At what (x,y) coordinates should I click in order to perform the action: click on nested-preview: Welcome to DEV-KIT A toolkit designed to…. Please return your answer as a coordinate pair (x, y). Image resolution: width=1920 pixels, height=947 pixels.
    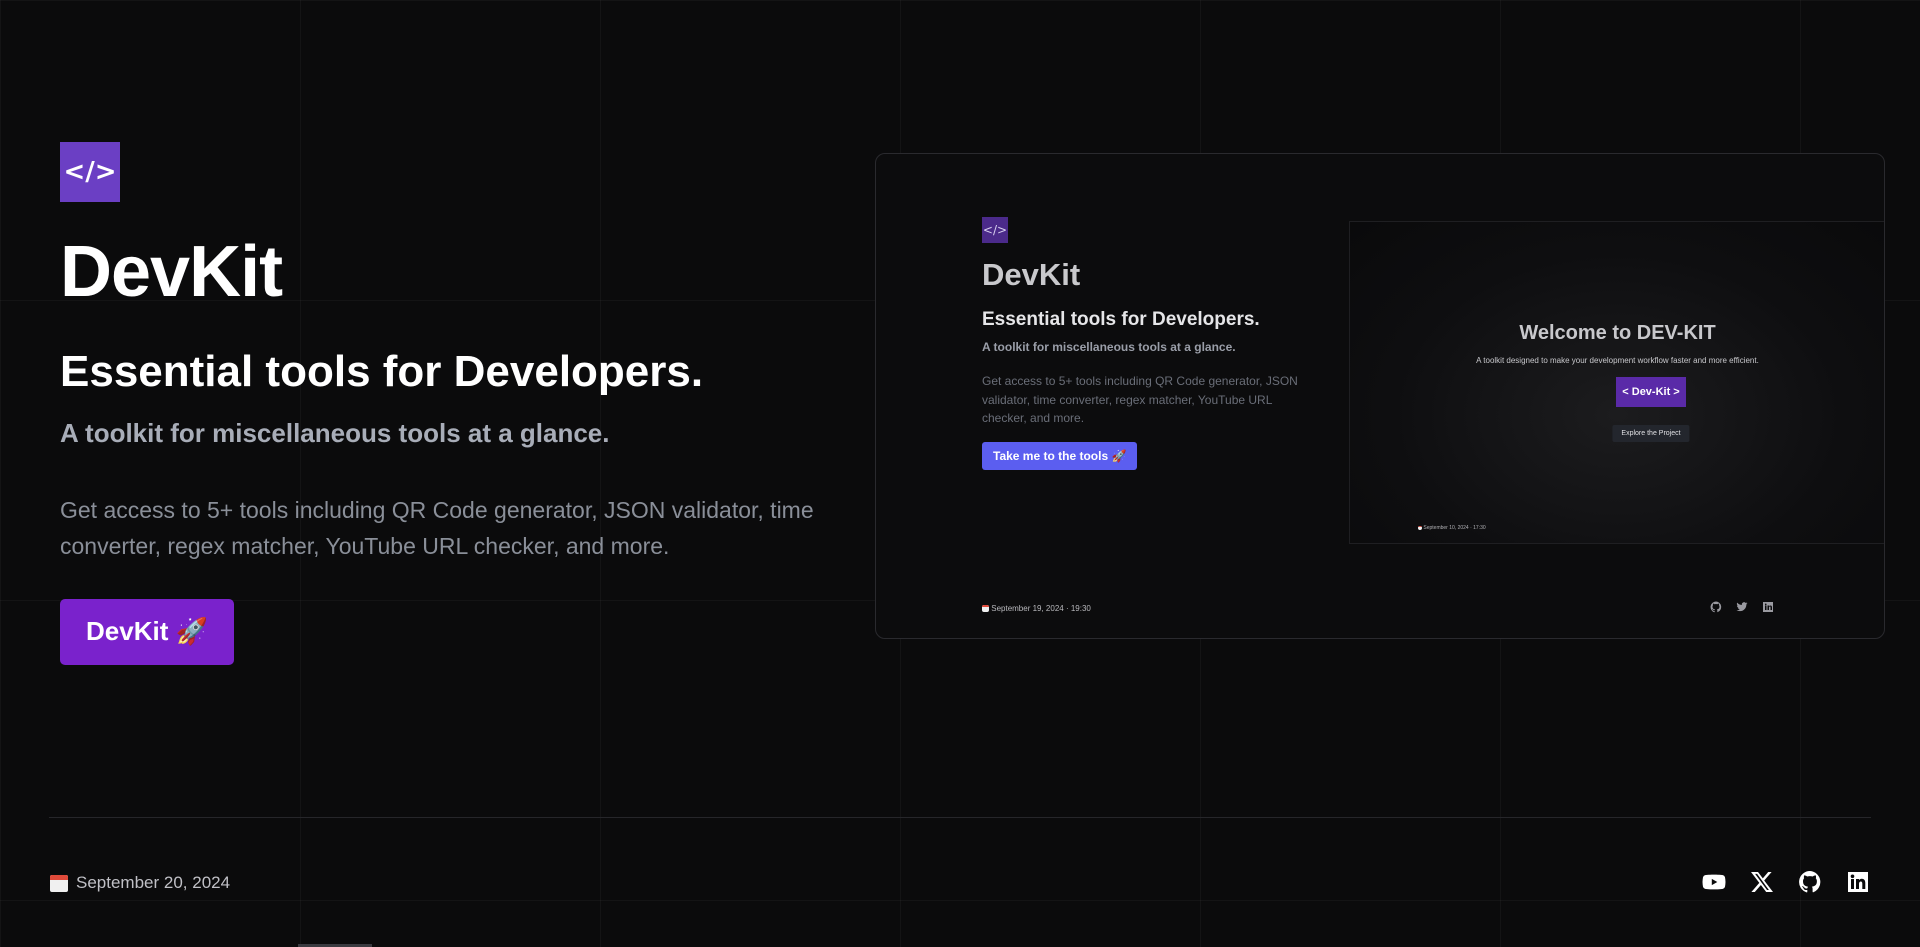
    Looking at the image, I should click on (1616, 382).